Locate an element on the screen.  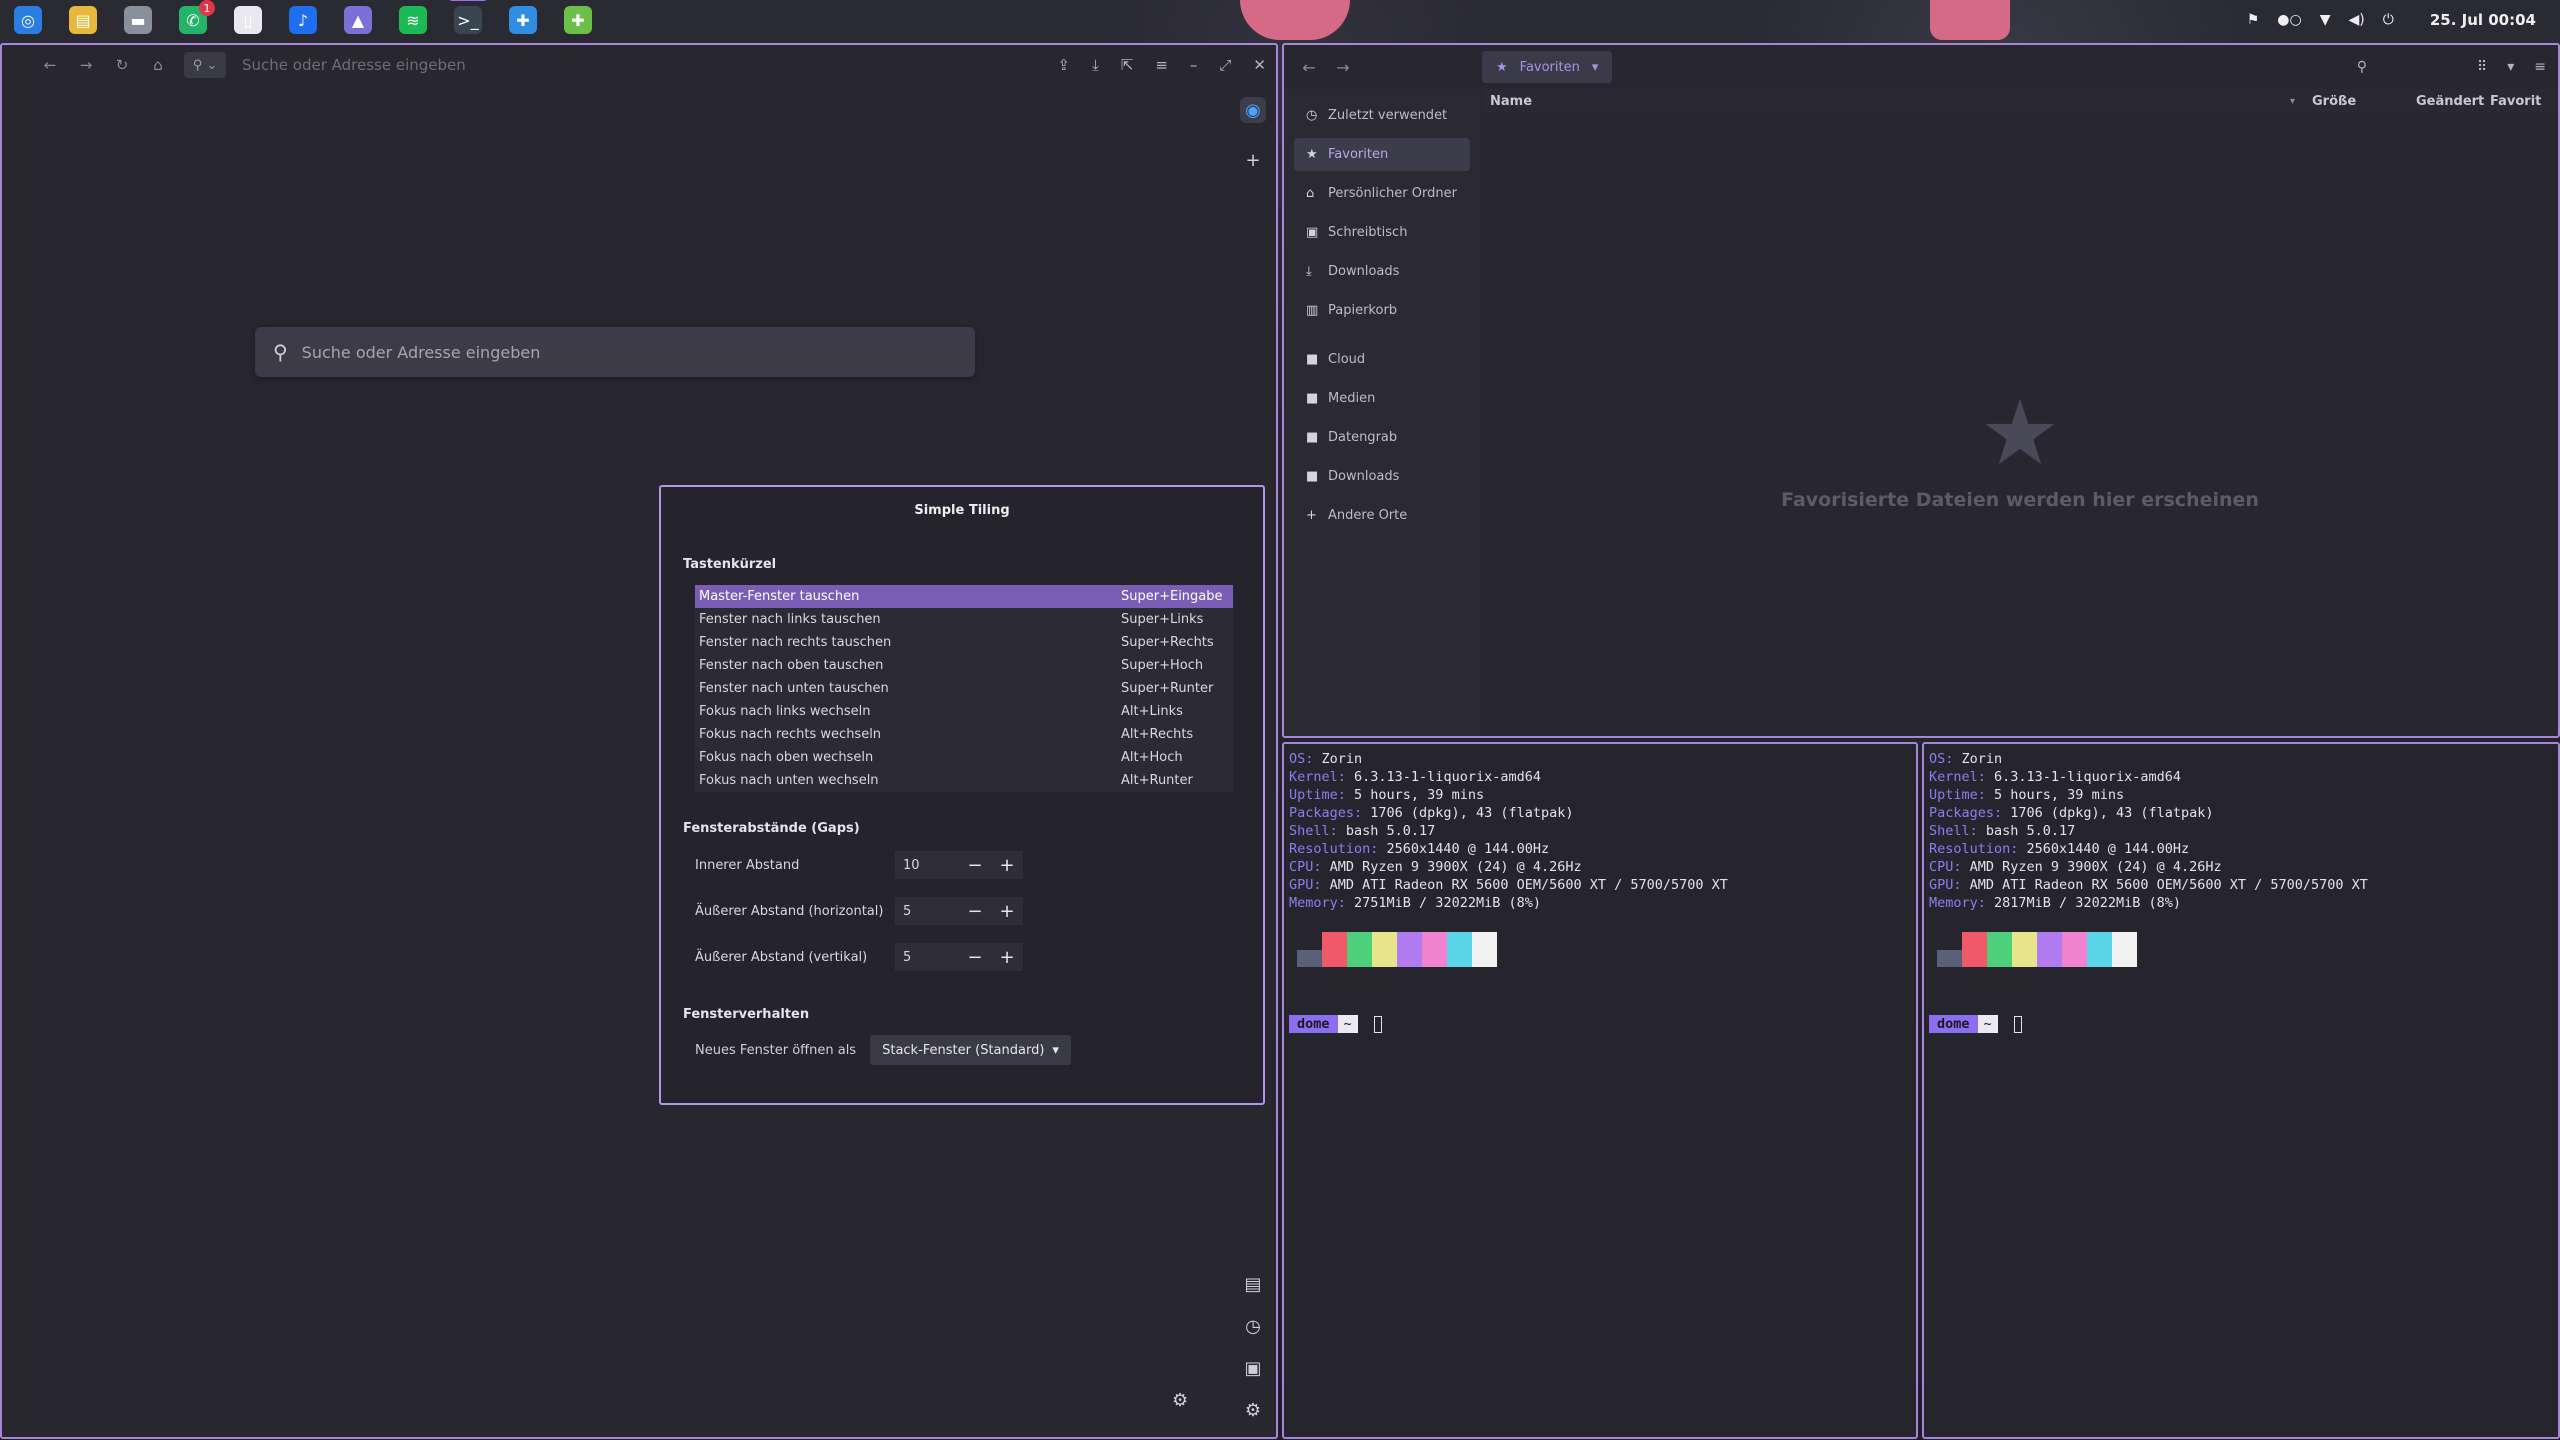
sidebar-item-home: ⌂ Persönlicher Ordner is located at coordinates (1382, 193).